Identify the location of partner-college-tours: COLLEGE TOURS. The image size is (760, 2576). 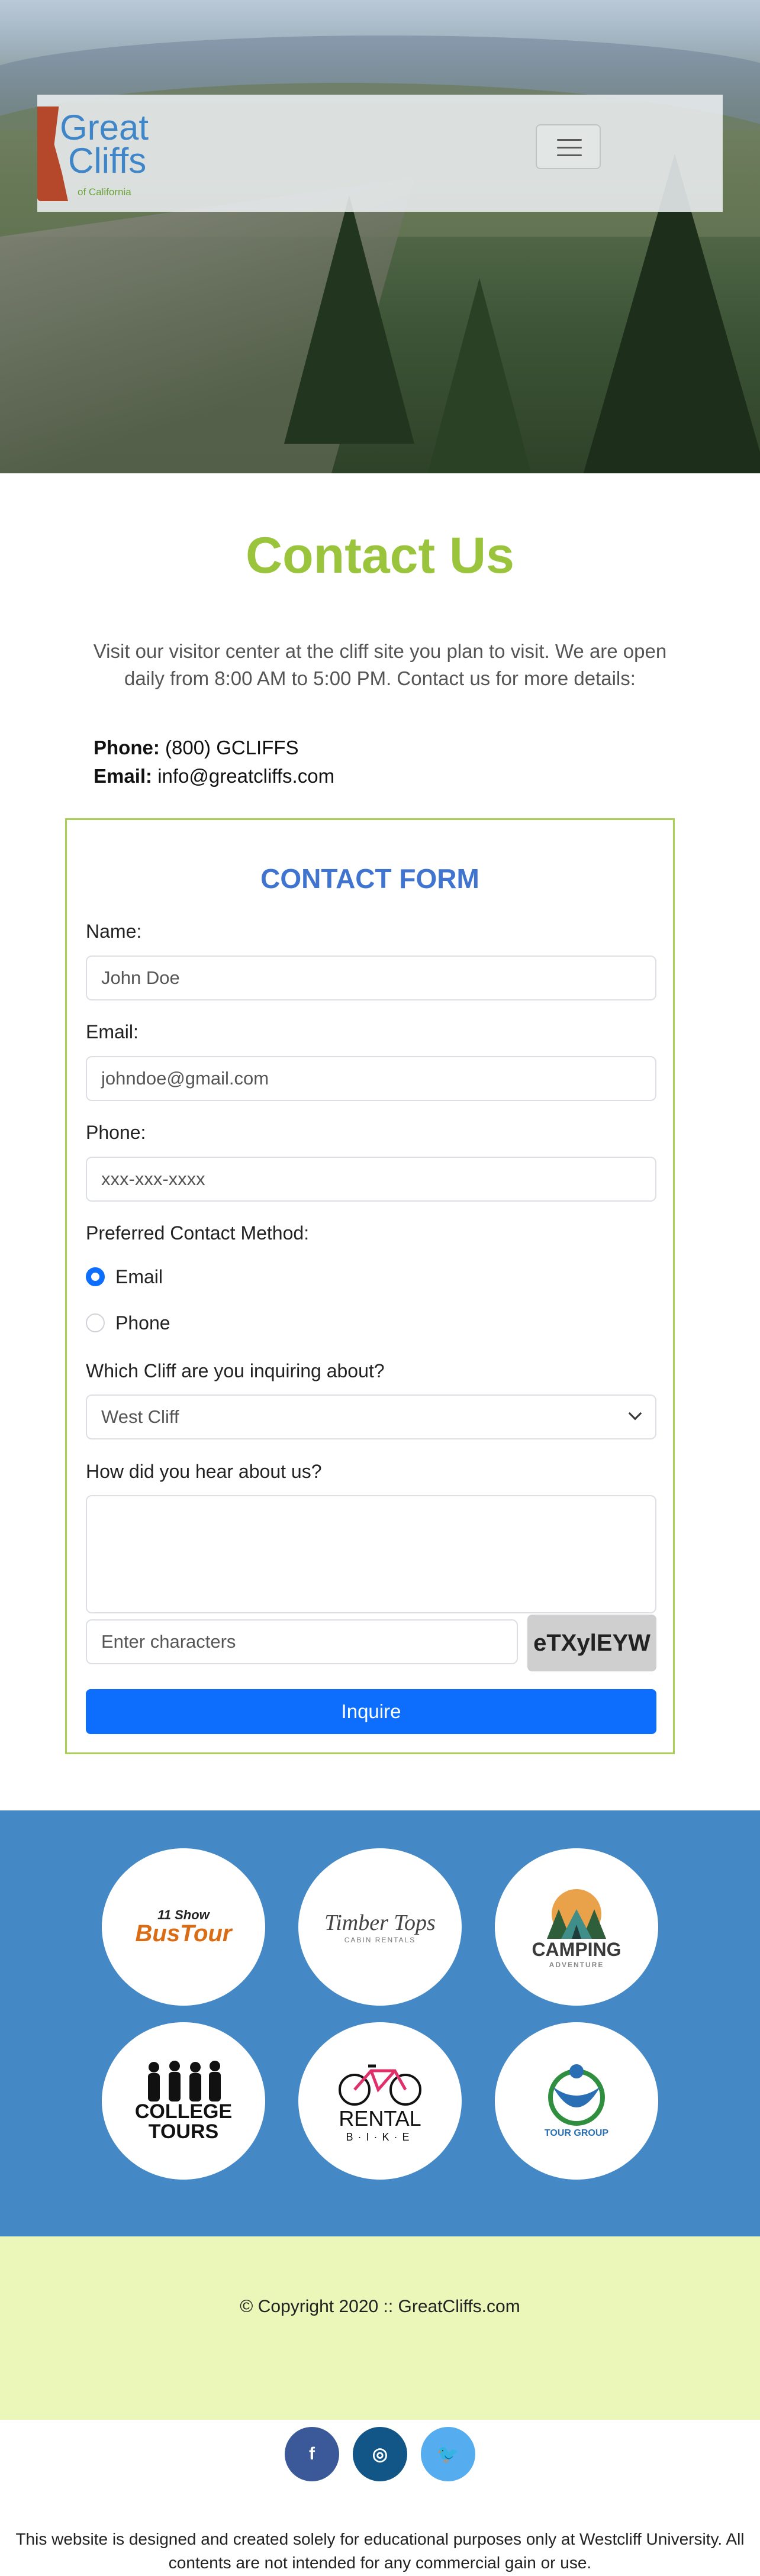
(183, 2101).